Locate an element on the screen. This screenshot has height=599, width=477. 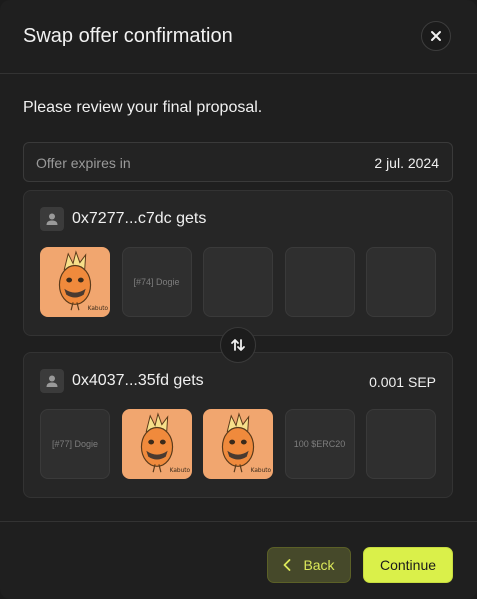
nft-item-slot: [#74] Dogie is located at coordinates (156, 282).